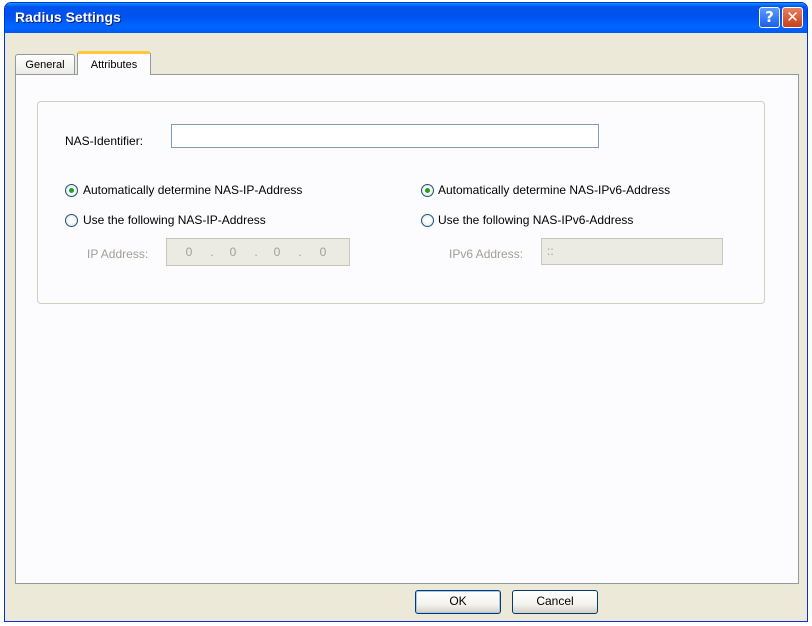  I want to click on help-button: ?, so click(769, 17).